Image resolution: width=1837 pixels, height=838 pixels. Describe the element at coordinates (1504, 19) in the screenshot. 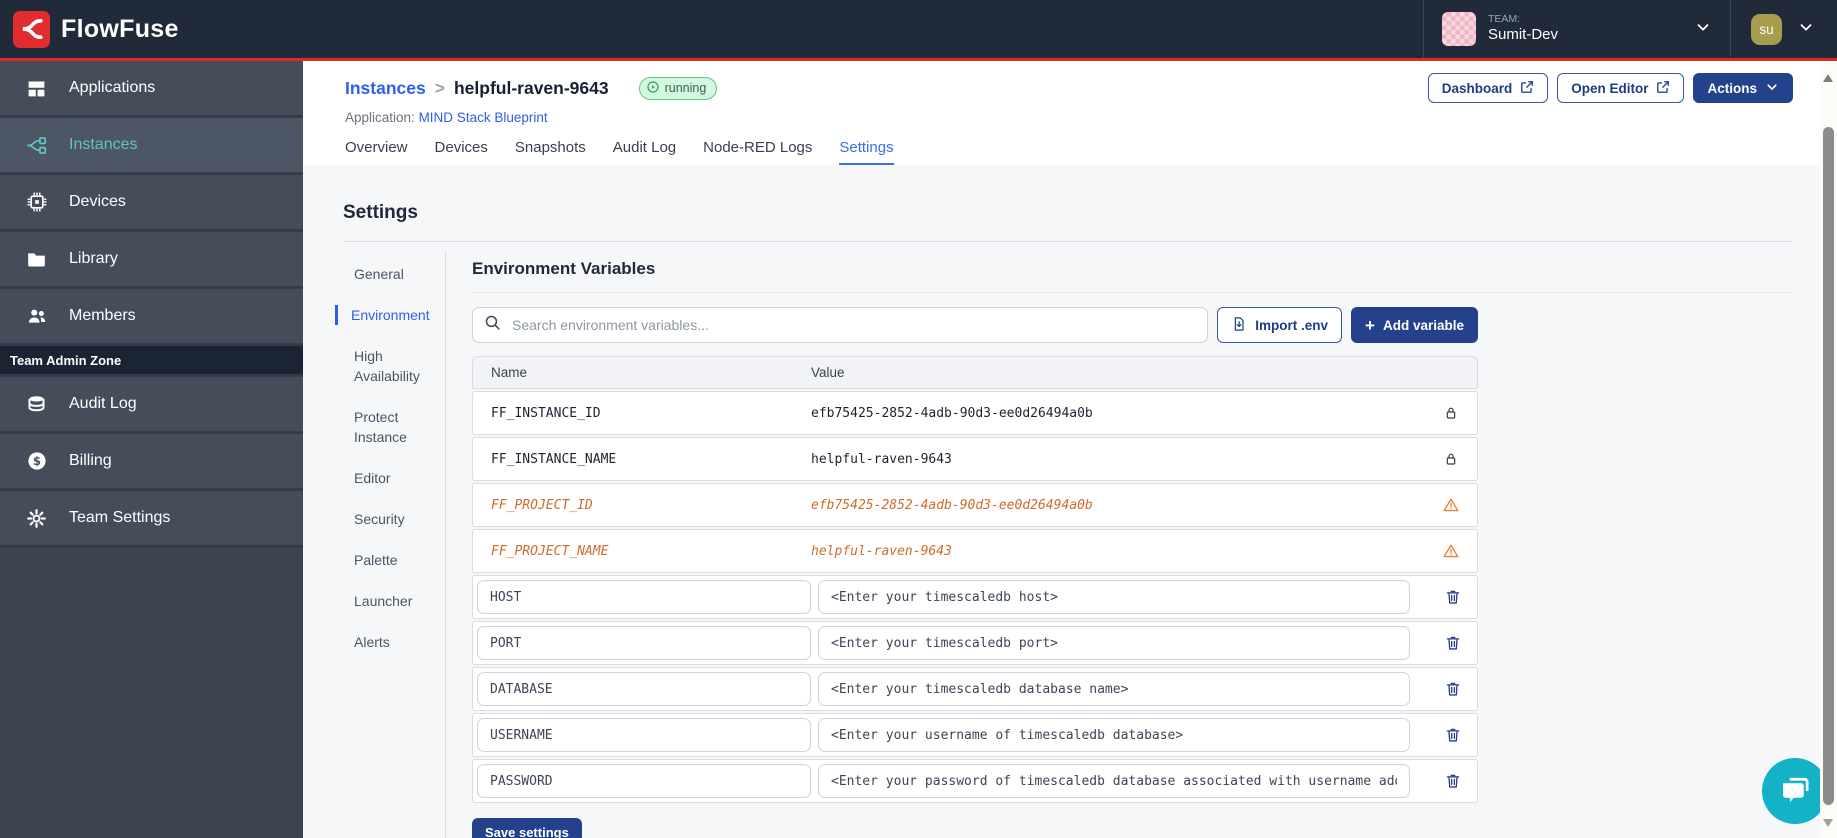

I see `team-label: TEAM:` at that location.